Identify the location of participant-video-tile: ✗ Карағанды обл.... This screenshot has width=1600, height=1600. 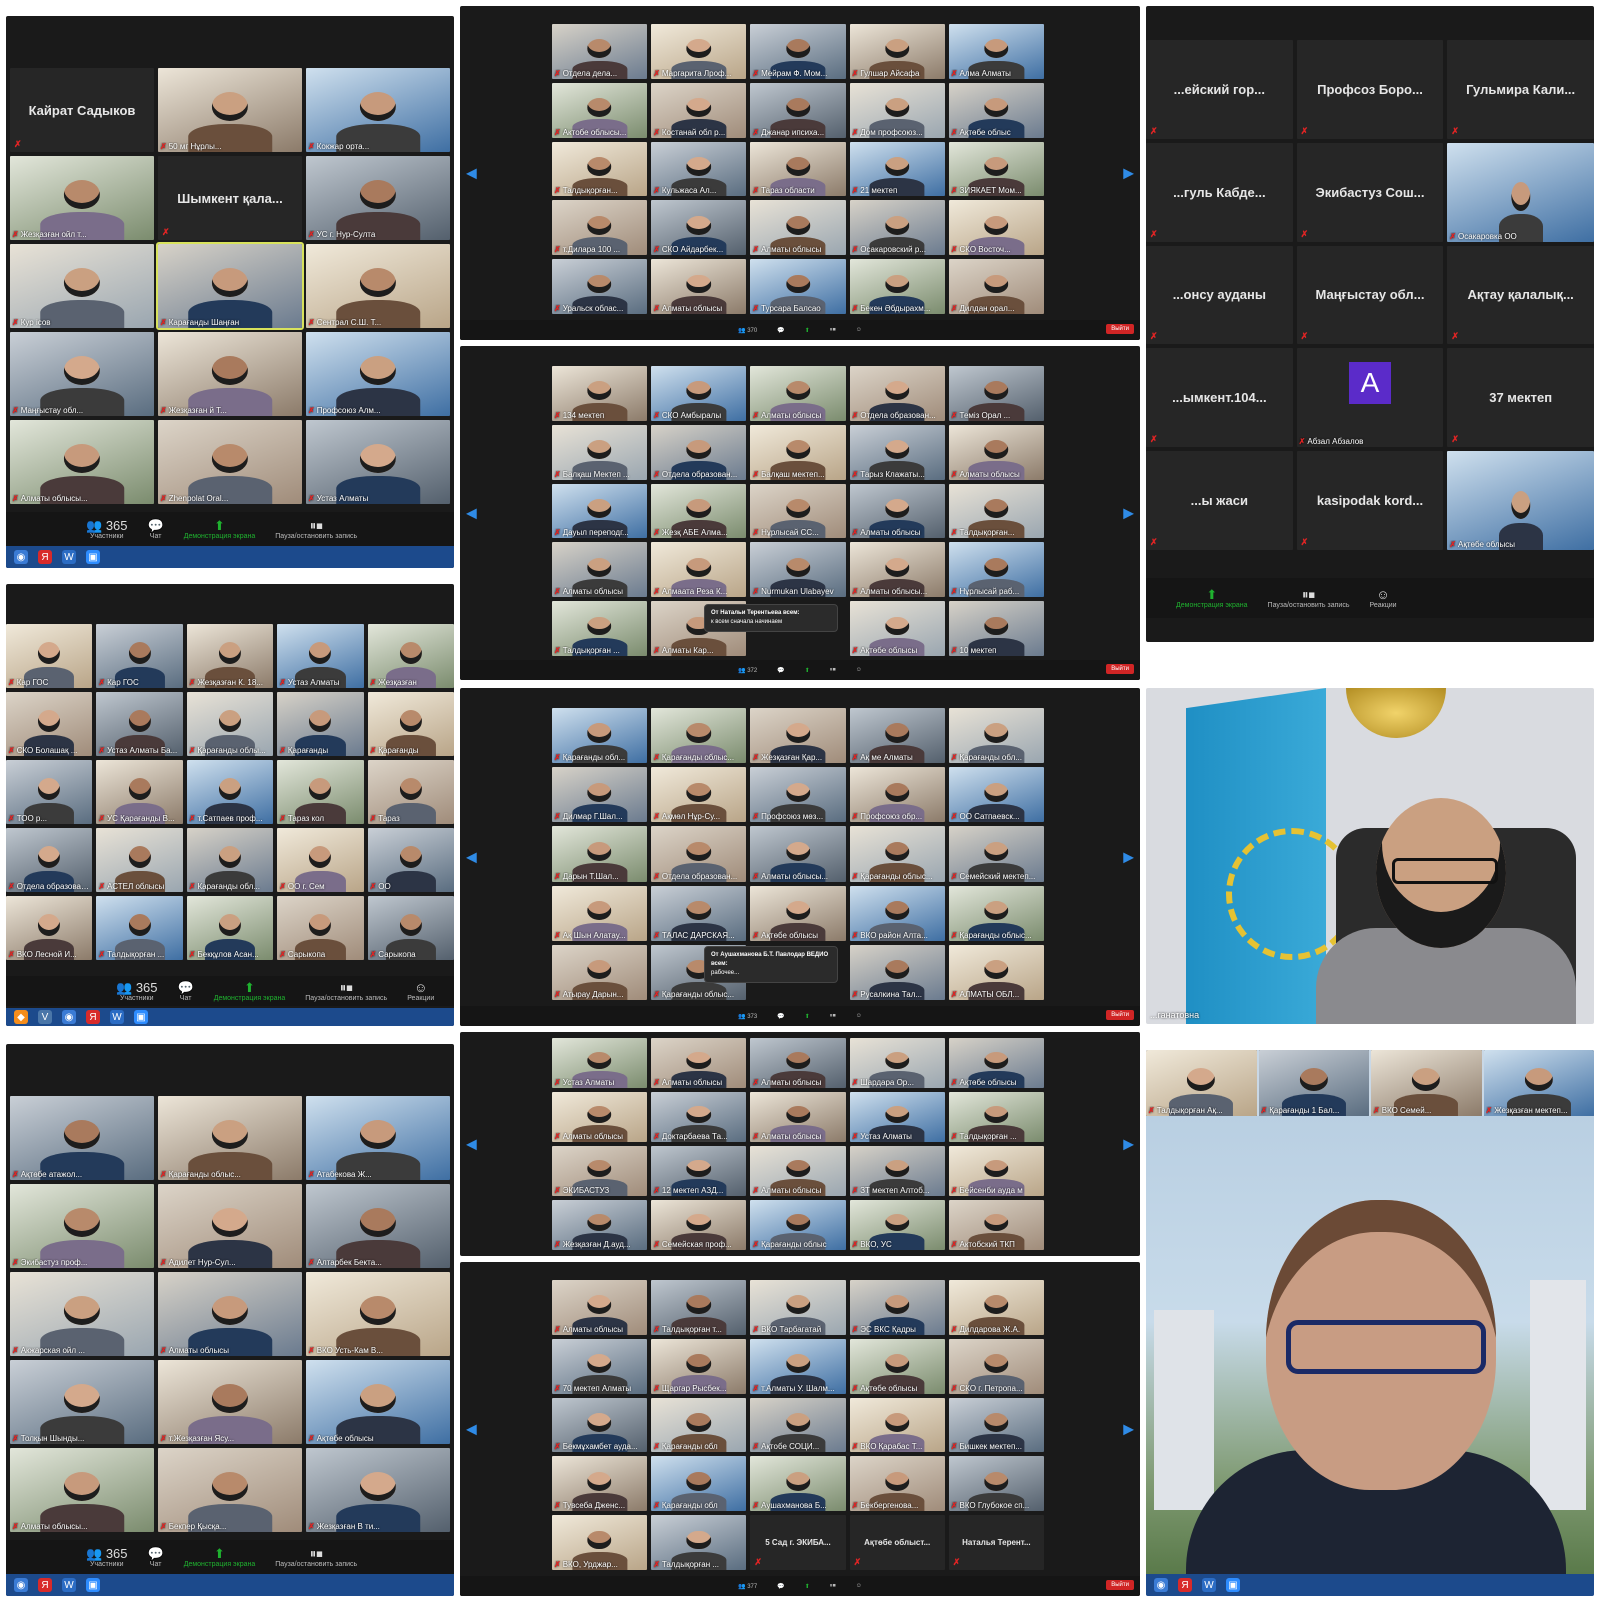
(230, 860).